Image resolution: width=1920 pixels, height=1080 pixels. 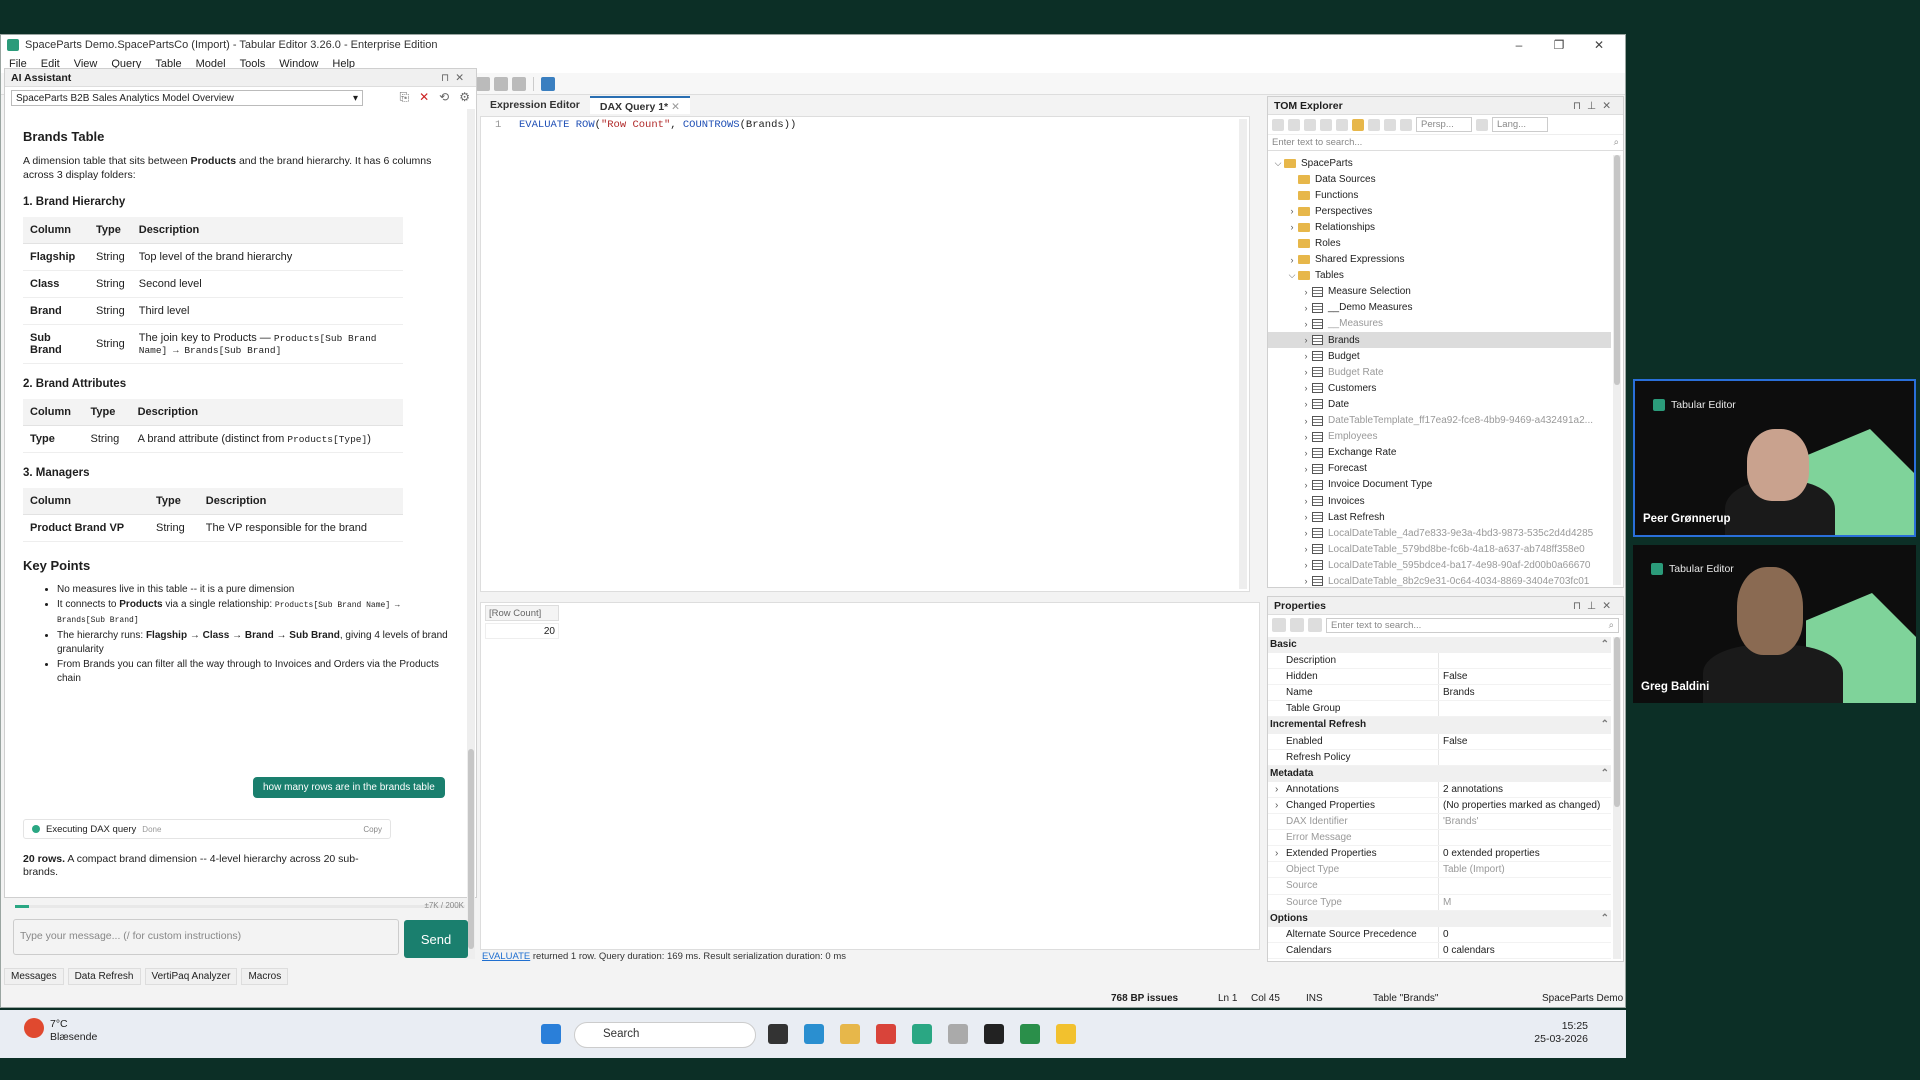 What do you see at coordinates (1374, 124) in the screenshot?
I see `expression-icon` at bounding box center [1374, 124].